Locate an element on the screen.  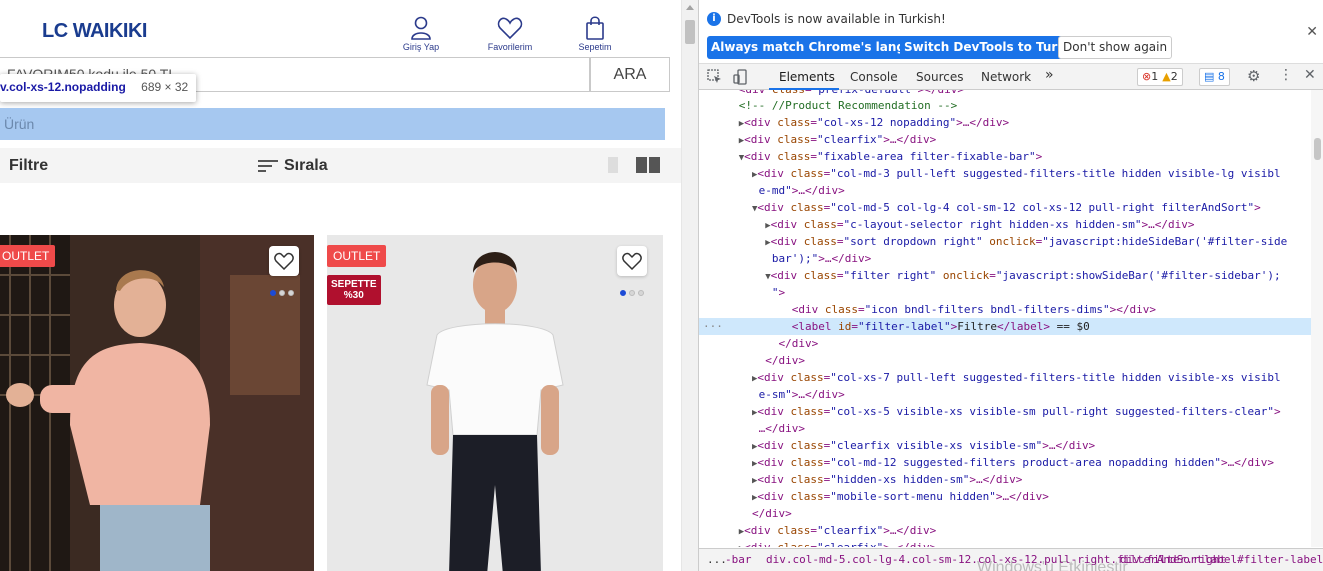
device-toolbar-icon is located at coordinates (741, 79).